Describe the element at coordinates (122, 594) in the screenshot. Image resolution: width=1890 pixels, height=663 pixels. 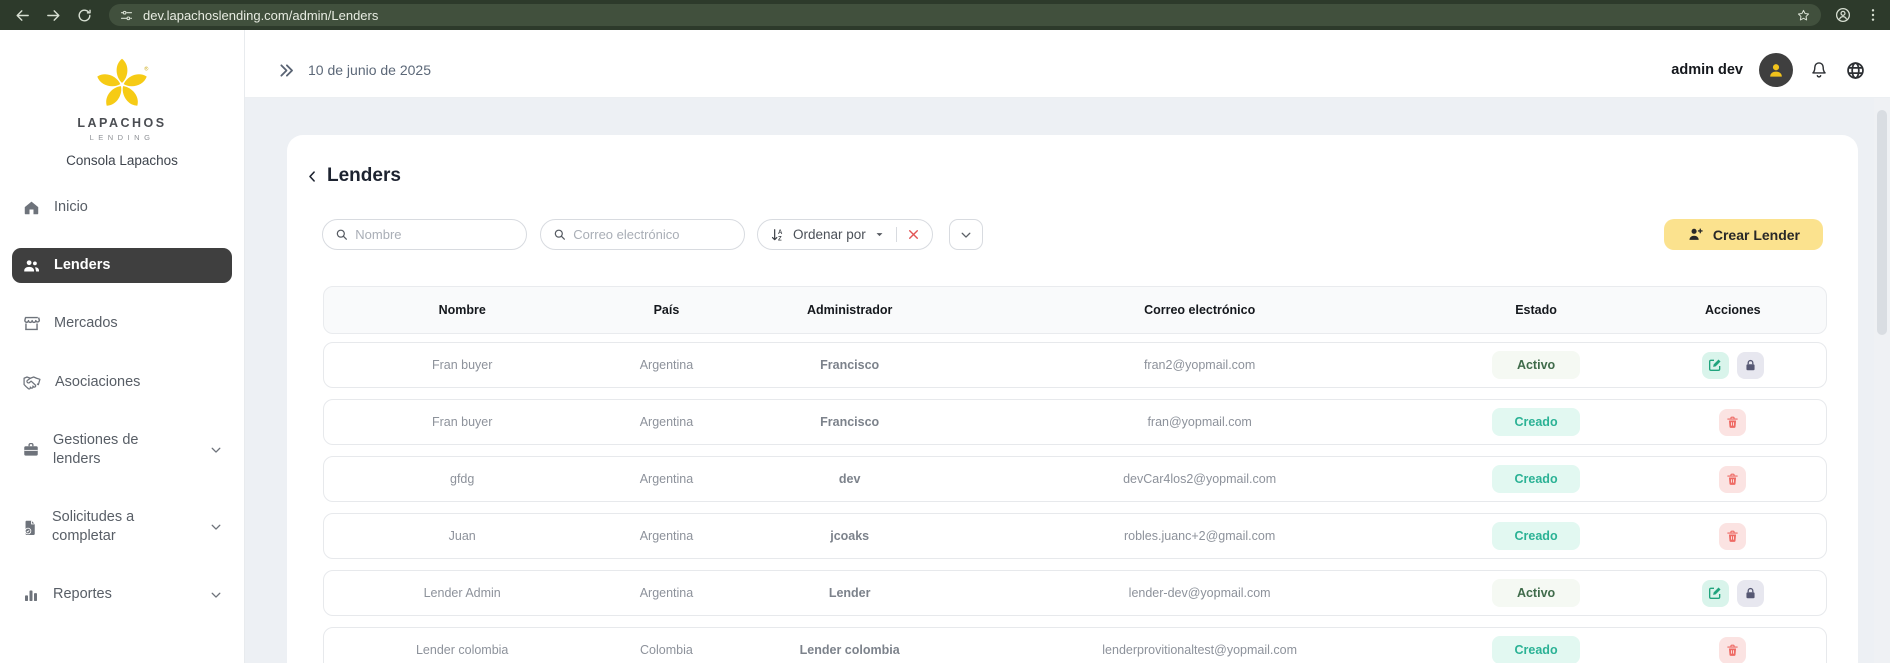
I see `sidebar-item-reportes: Reportes` at that location.